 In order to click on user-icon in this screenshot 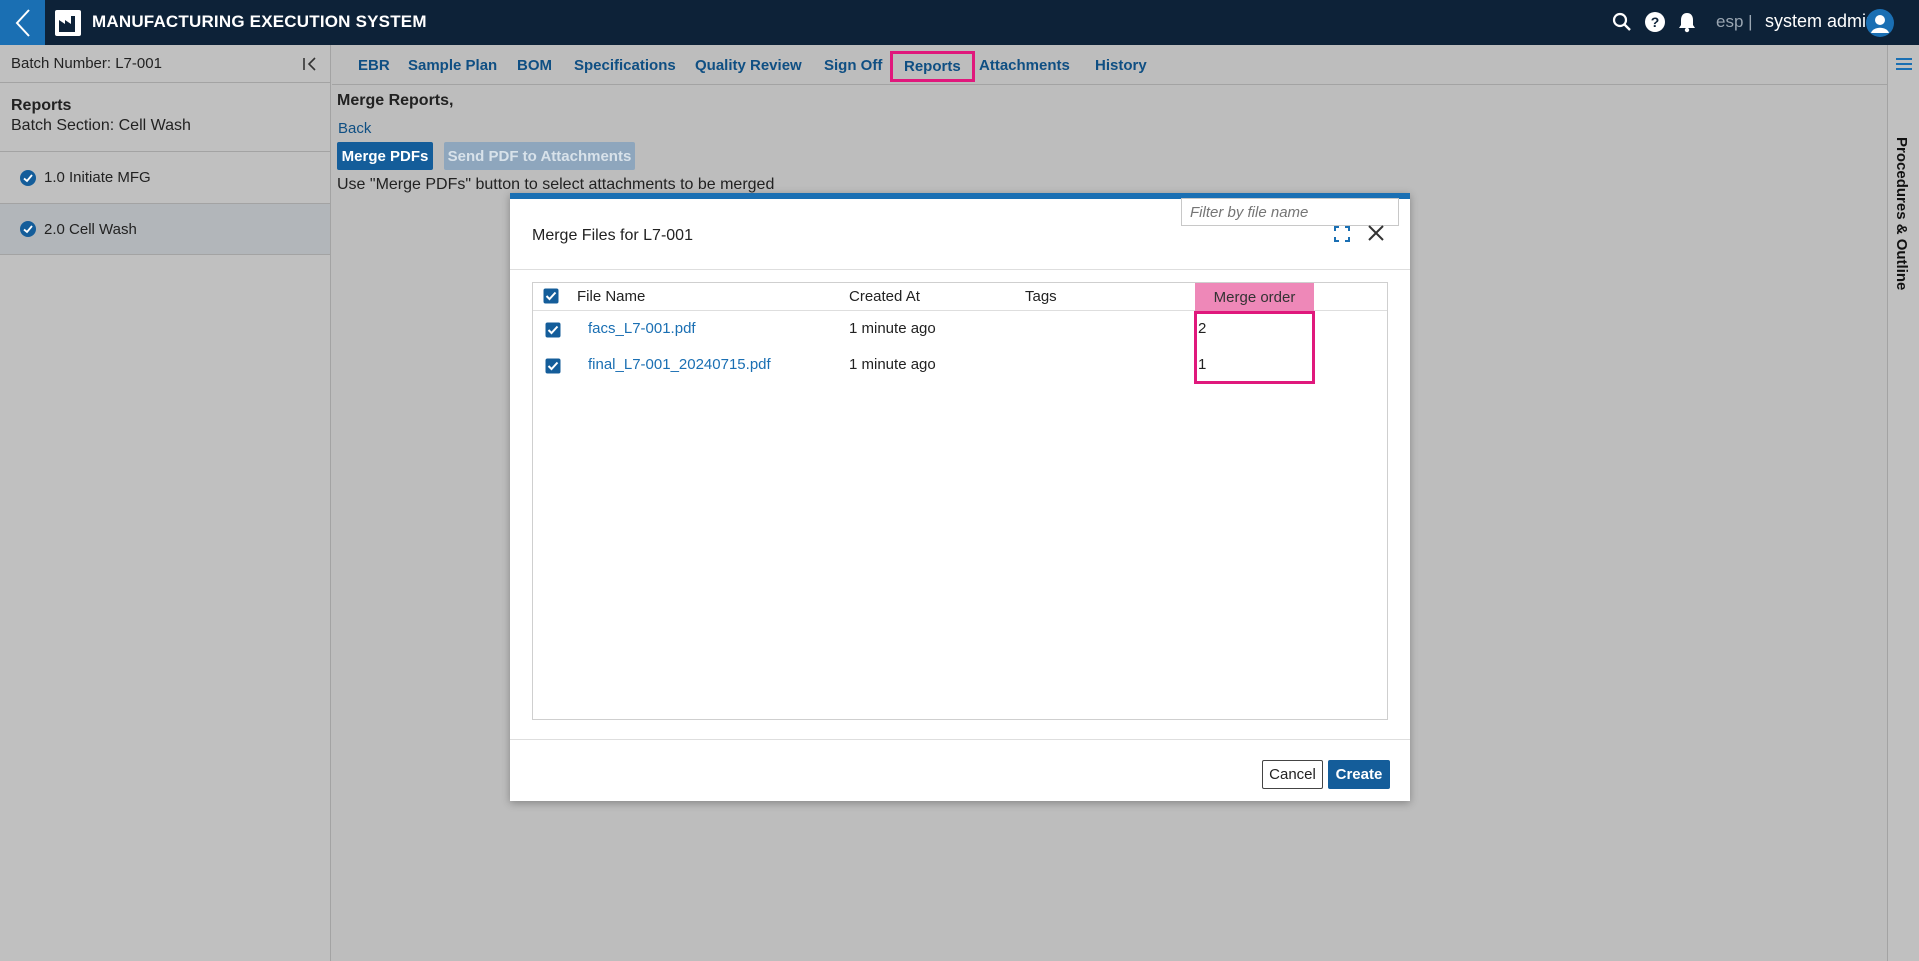, I will do `click(1880, 24)`.